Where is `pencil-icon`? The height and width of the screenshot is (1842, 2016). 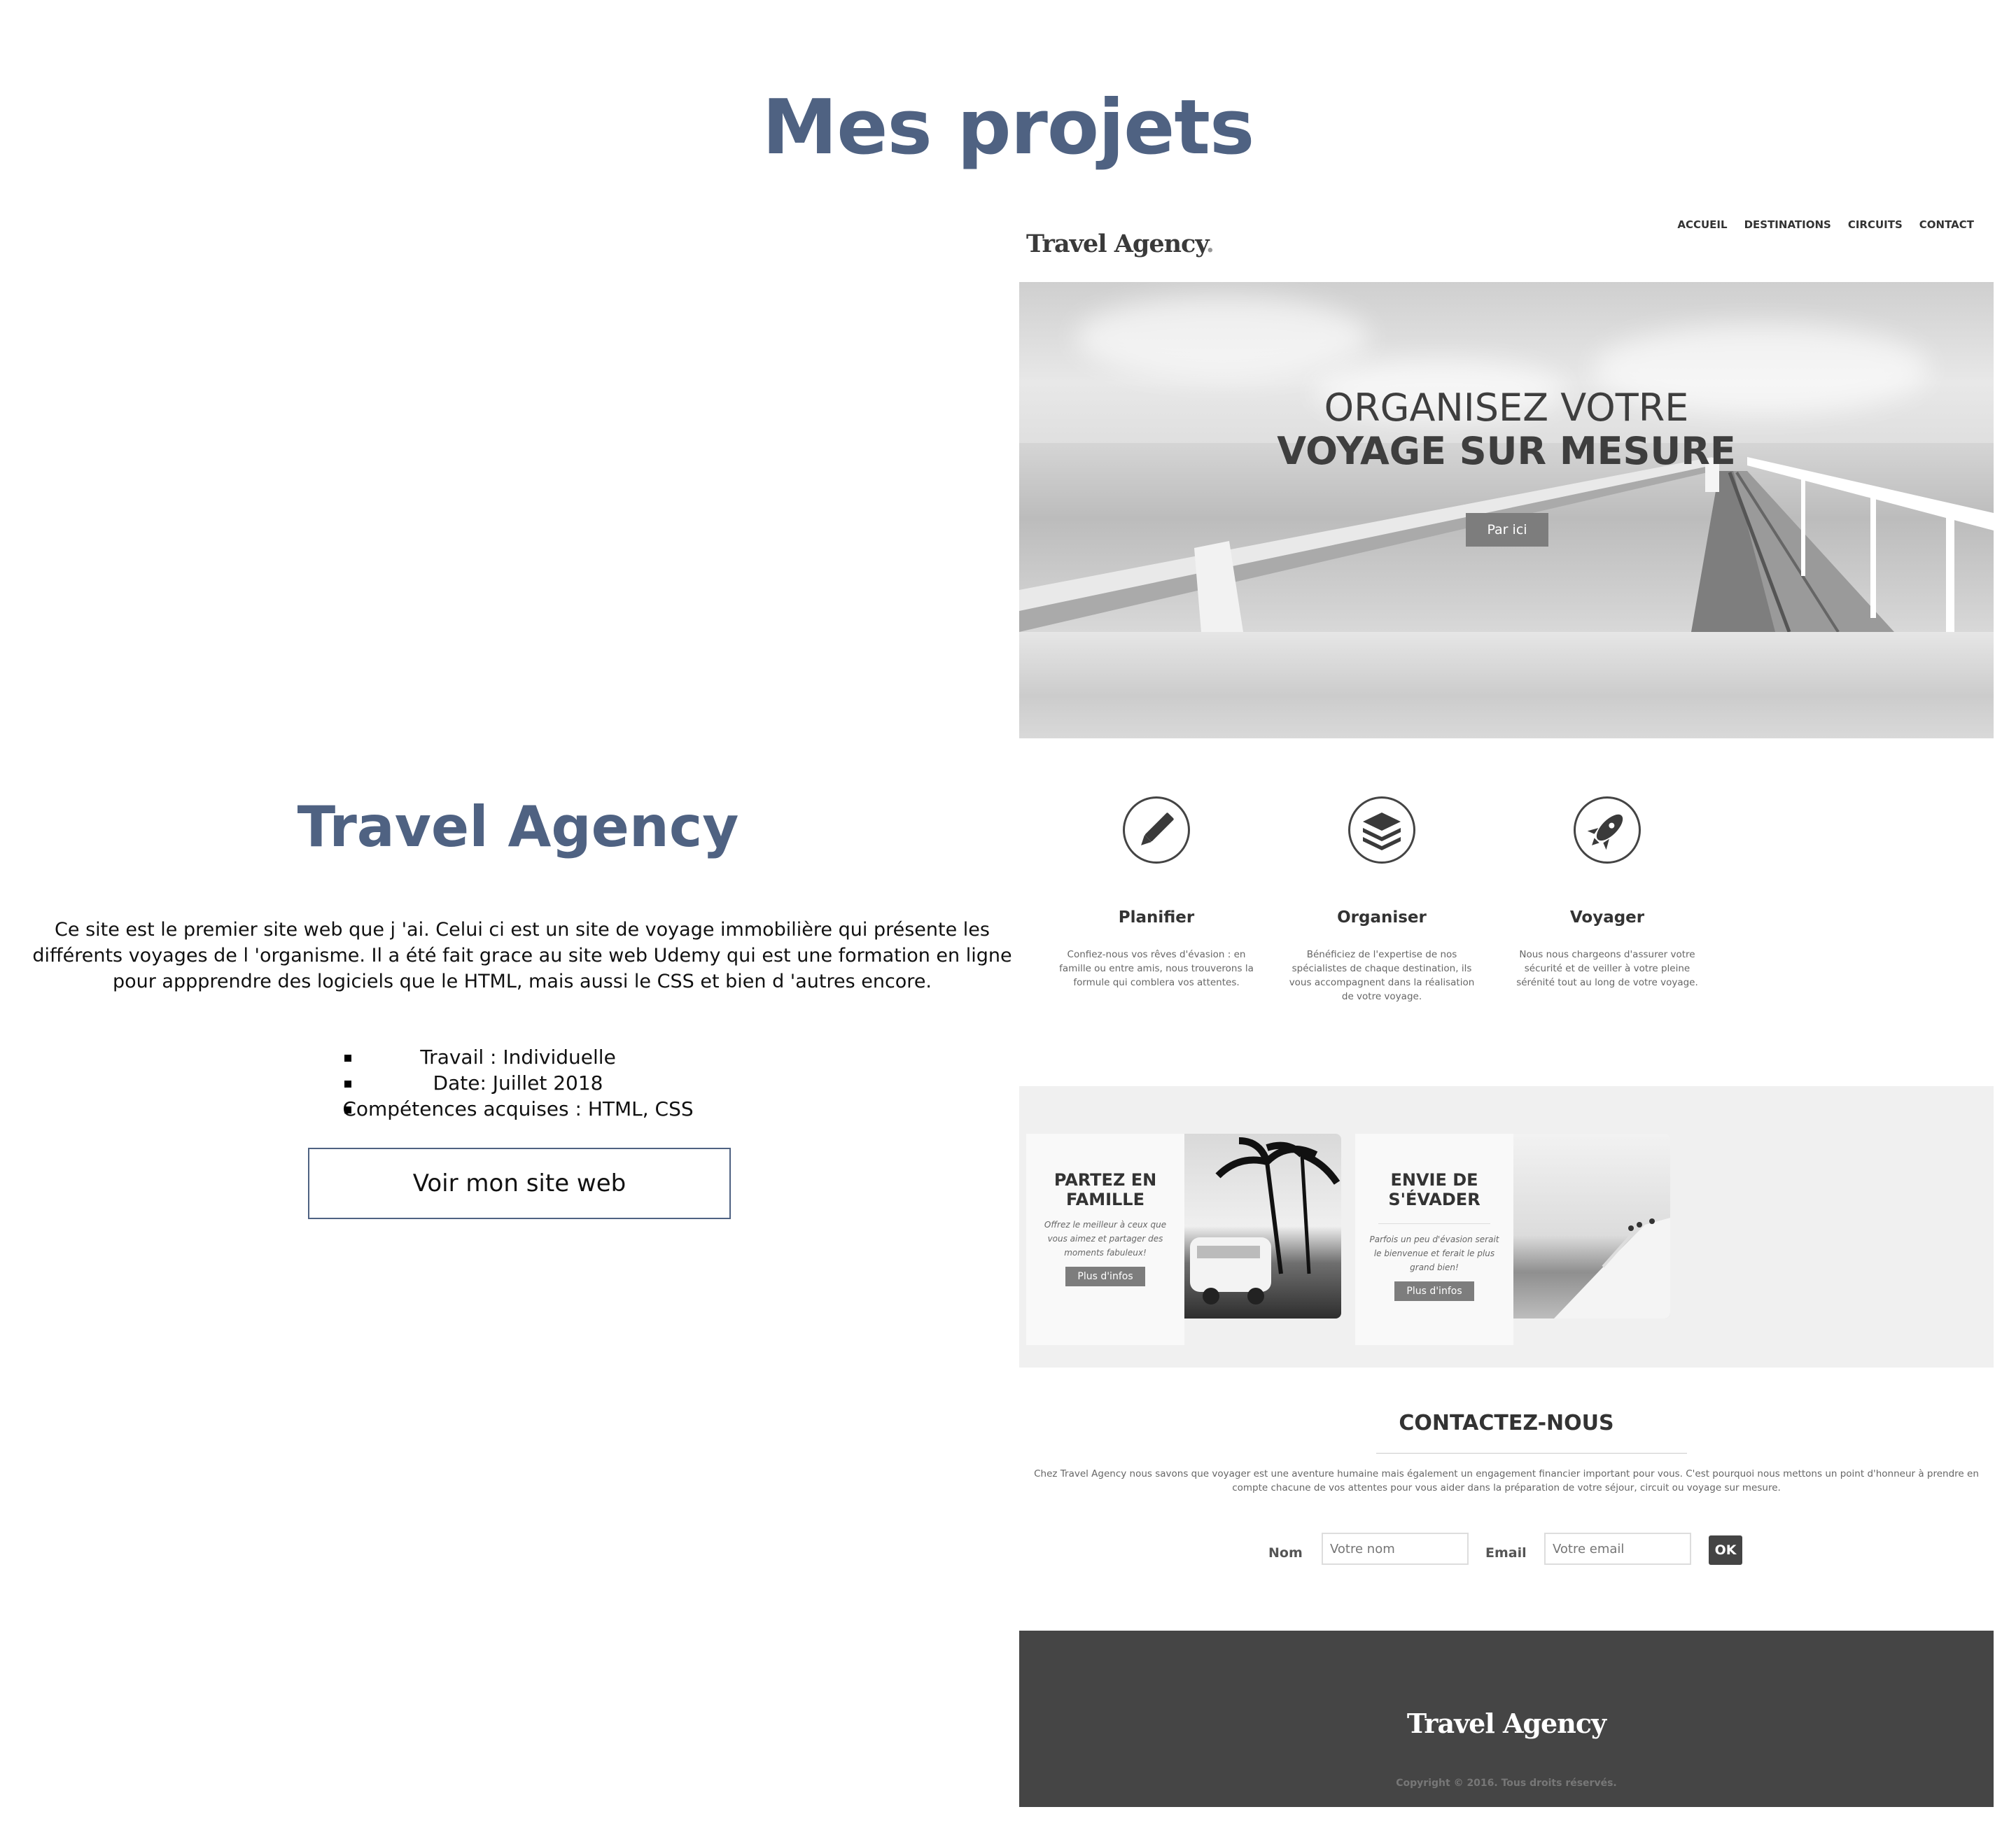
pencil-icon is located at coordinates (1156, 830).